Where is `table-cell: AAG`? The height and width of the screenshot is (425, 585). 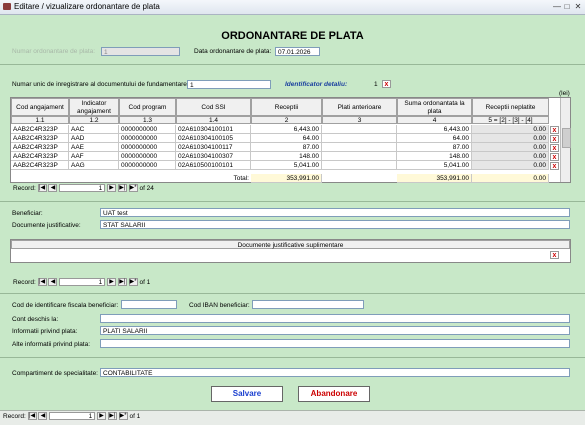 table-cell: AAG is located at coordinates (94, 165).